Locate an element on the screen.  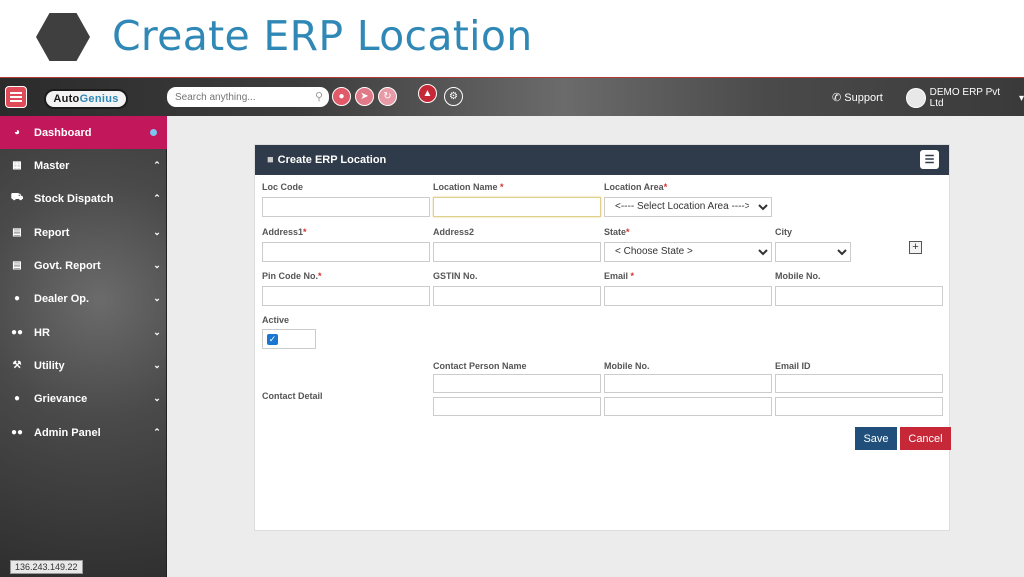
support-link: ✆ Support is located at coordinates (857, 97).